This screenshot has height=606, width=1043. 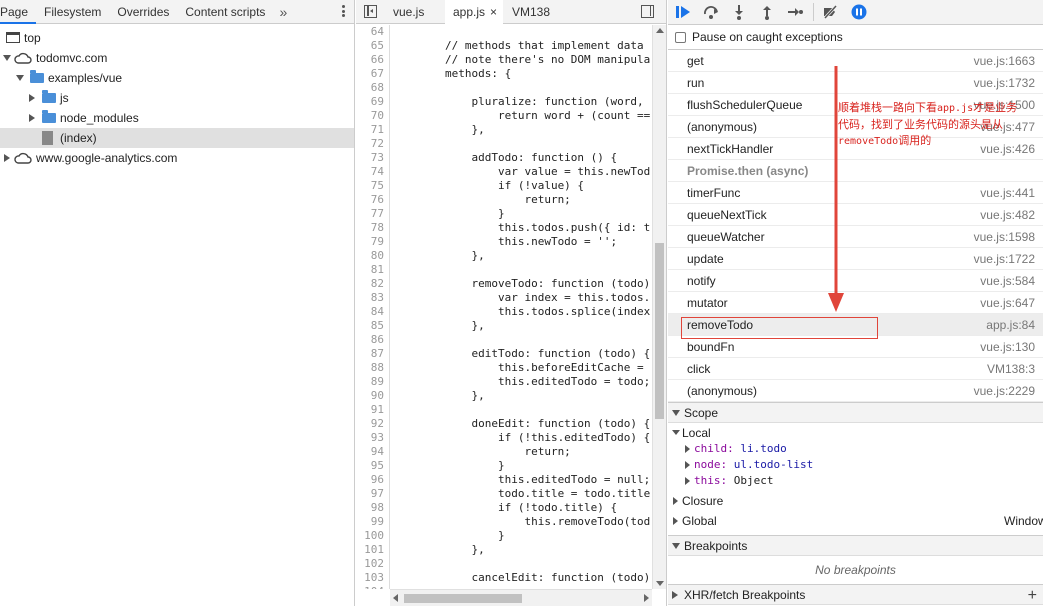 I want to click on line-number: 76, so click(x=370, y=200).